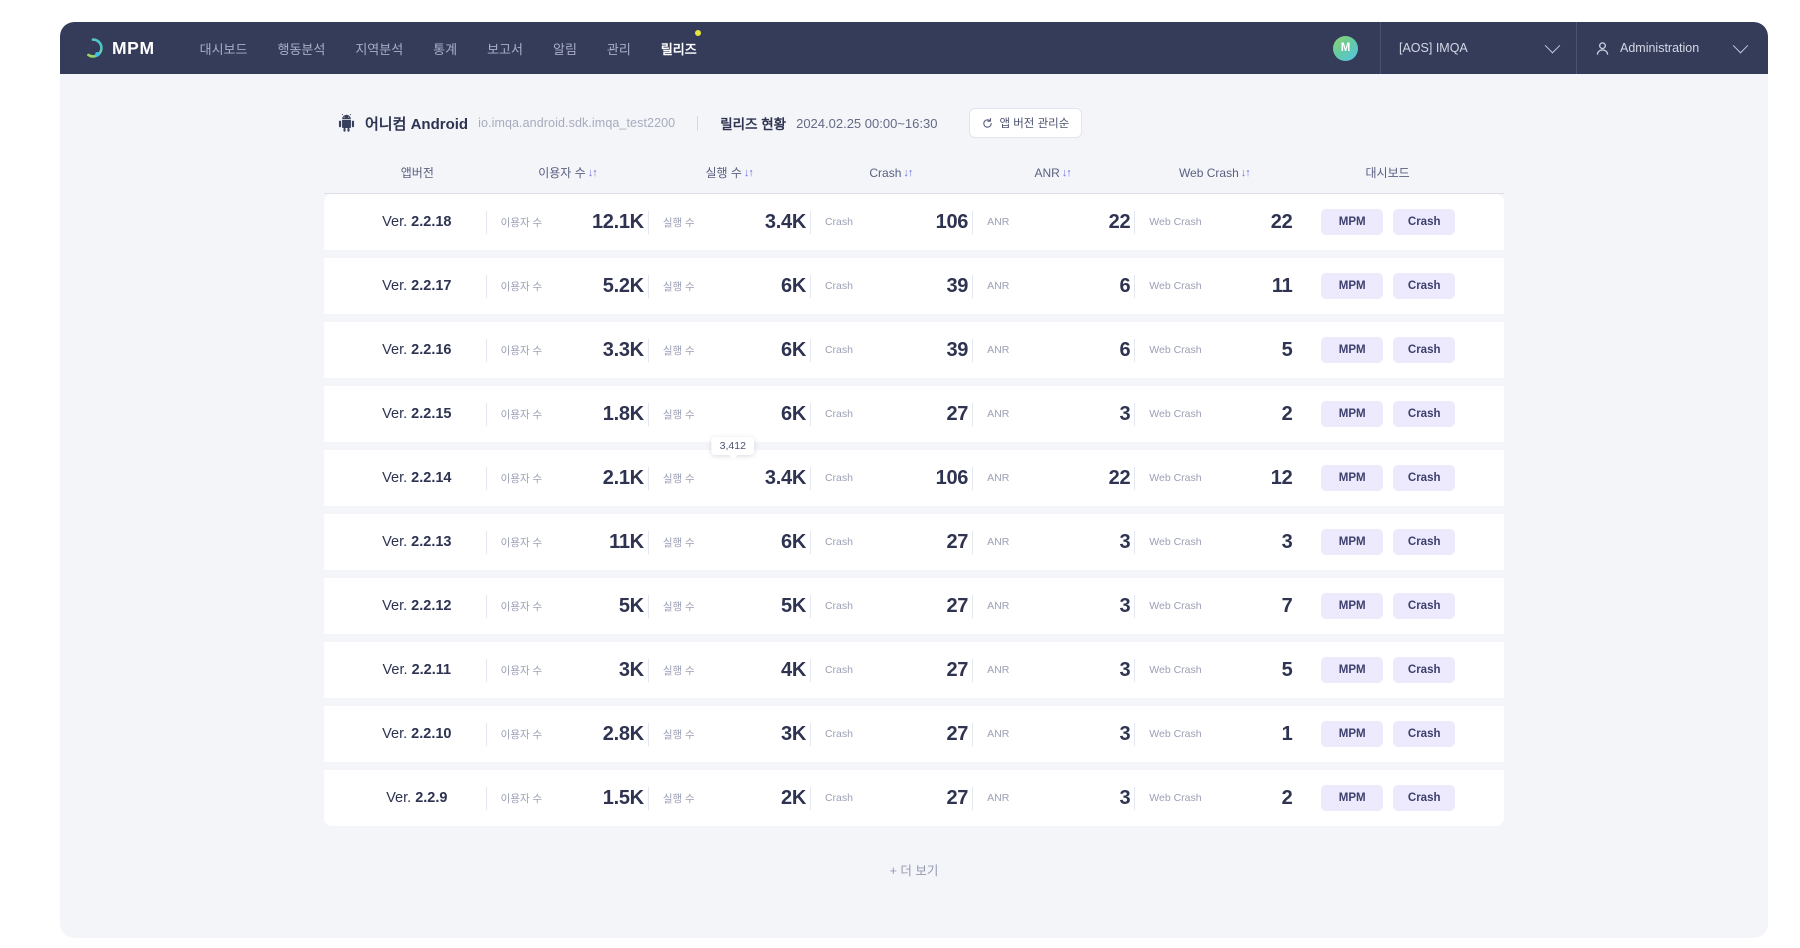  Describe the element at coordinates (379, 48) in the screenshot. I see `nav-item-region-analysis: 지역분석` at that location.